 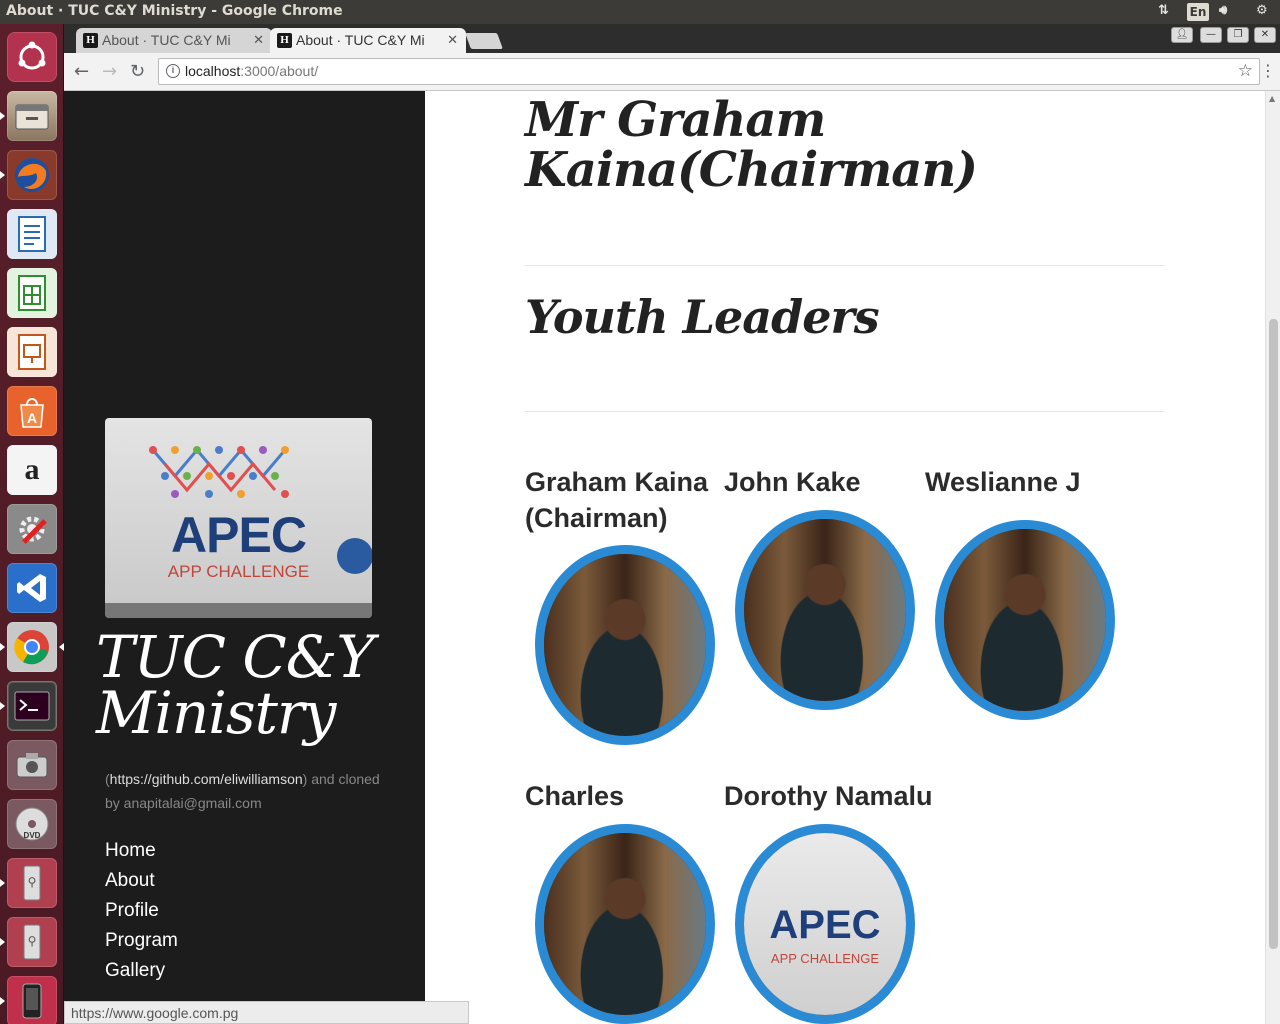 I want to click on url-path: :3000/about/, so click(x=279, y=71).